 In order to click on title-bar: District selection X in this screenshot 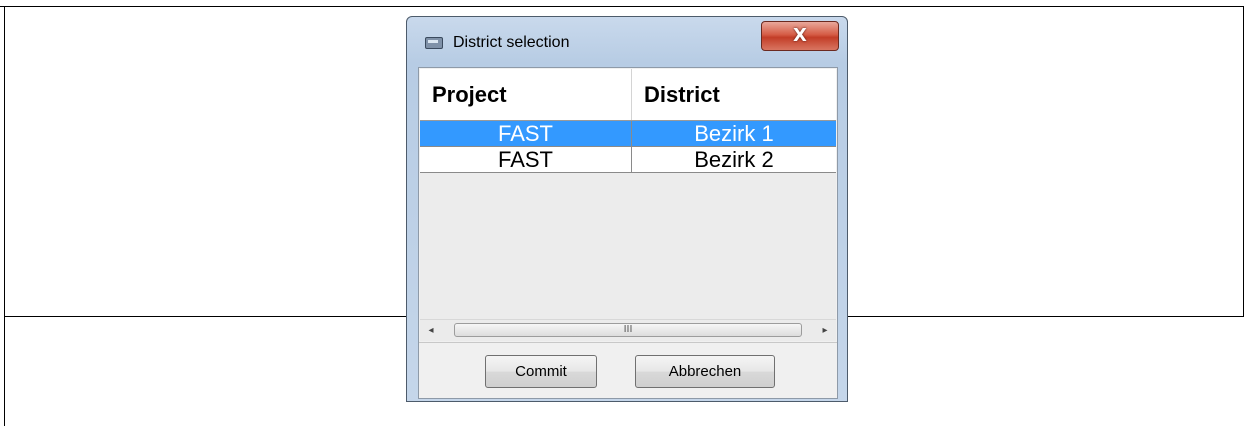, I will do `click(627, 42)`.